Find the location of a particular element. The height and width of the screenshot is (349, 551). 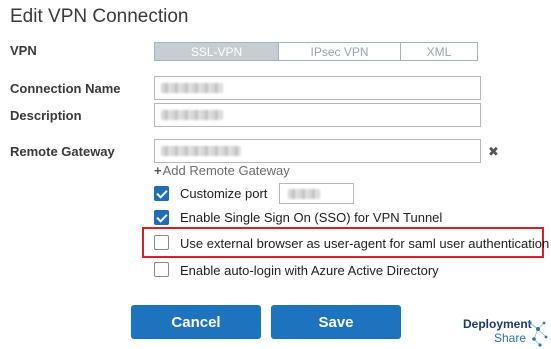

vpn-type-selector: SSL-VPN IPsec VPN XML is located at coordinates (316, 51).